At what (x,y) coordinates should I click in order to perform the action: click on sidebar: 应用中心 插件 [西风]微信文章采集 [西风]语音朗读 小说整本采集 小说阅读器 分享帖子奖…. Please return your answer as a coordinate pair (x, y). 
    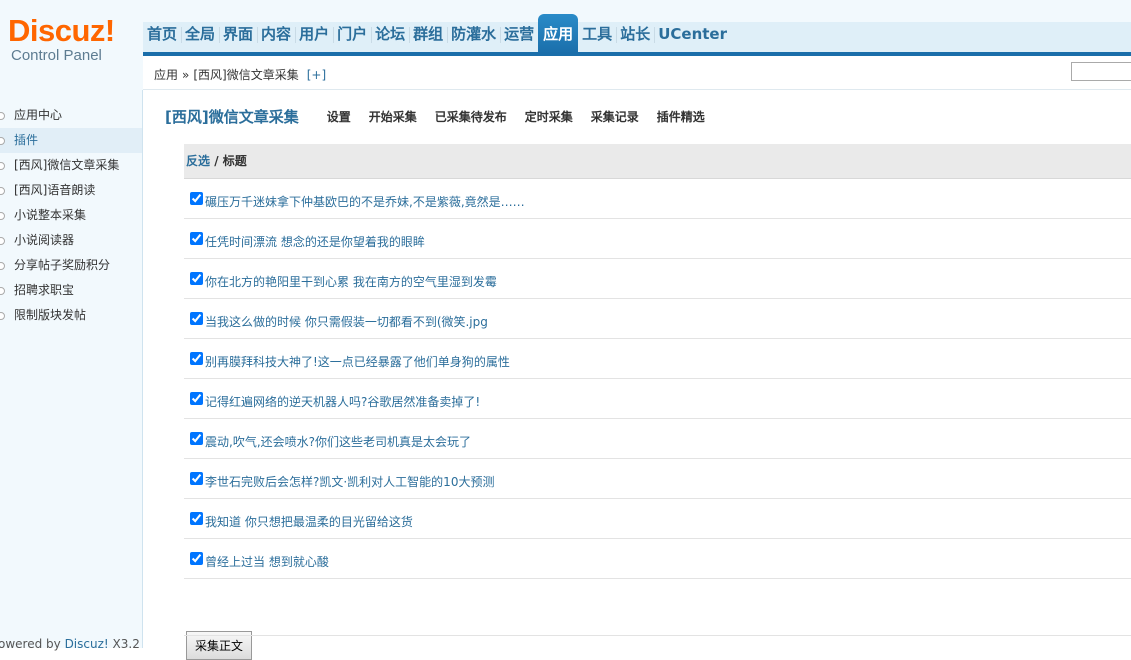
    Looking at the image, I should click on (71, 370).